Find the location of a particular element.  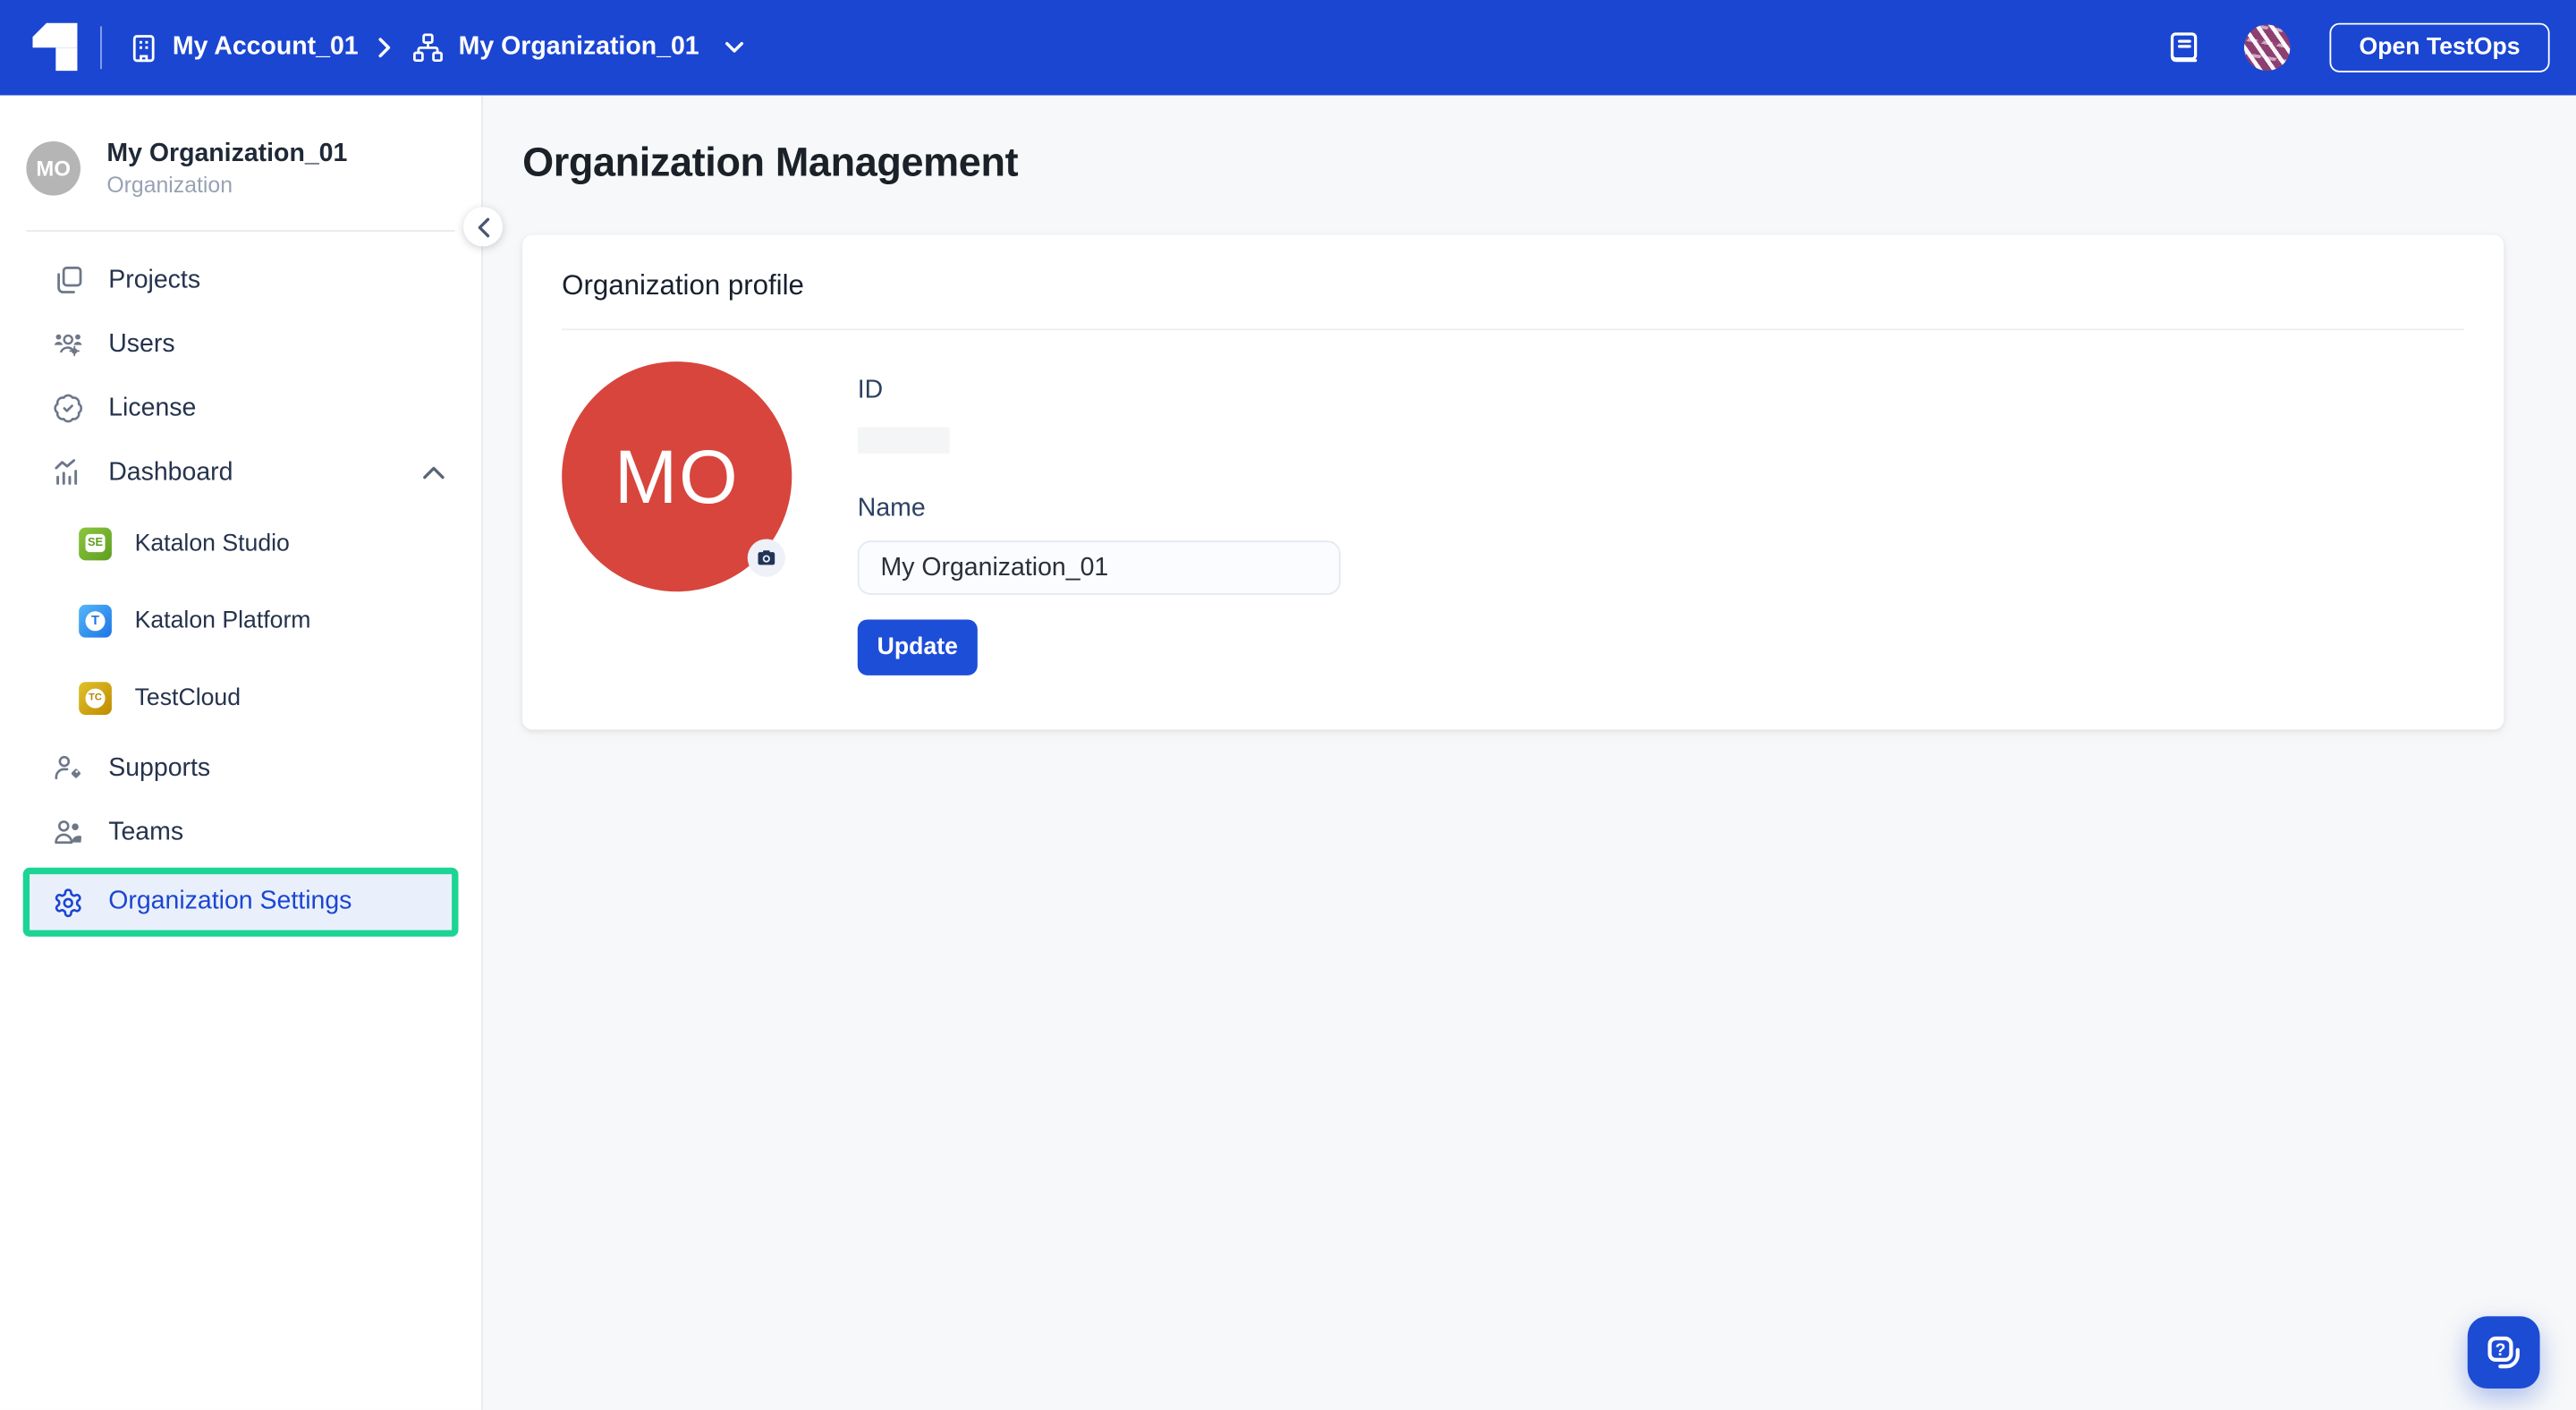

sidebar-item-label: Users is located at coordinates (141, 344).